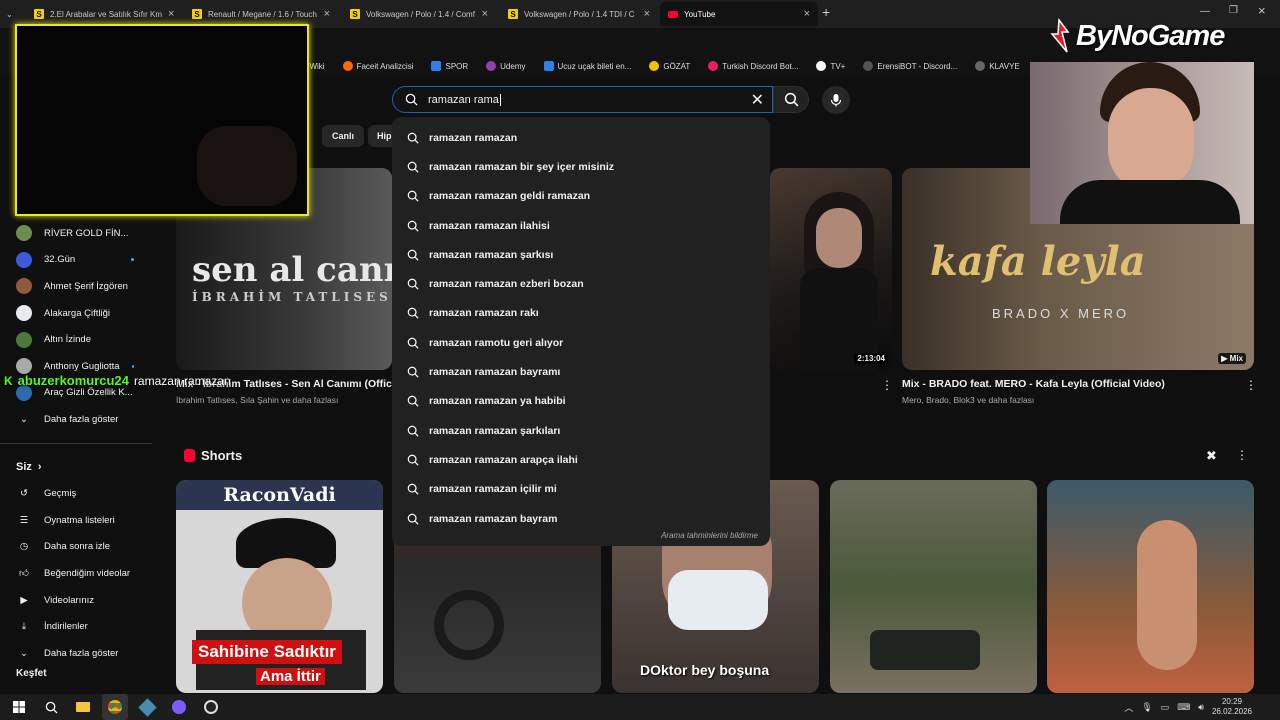  Describe the element at coordinates (831, 269) in the screenshot. I see `video-thumbnail-series: 2:13:04` at that location.